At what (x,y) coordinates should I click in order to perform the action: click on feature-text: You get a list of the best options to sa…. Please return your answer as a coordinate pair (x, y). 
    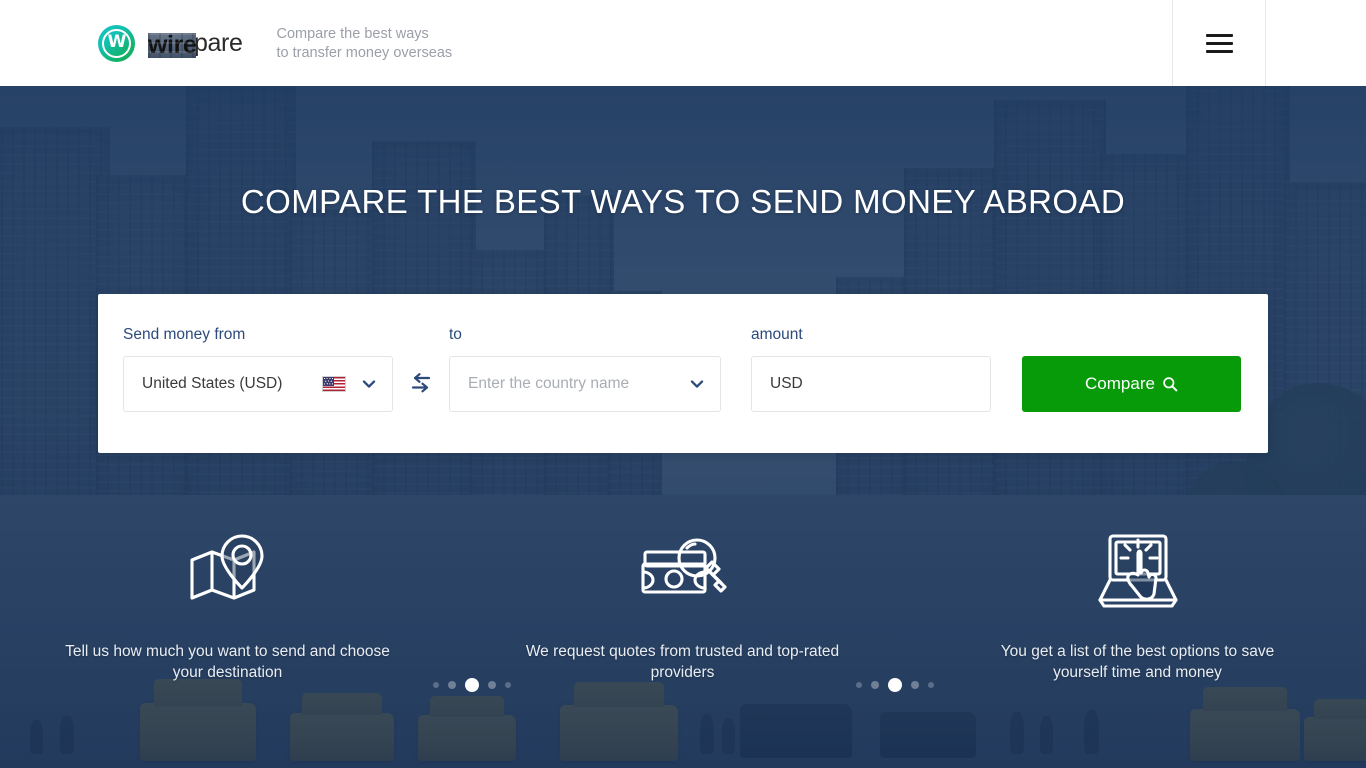
    Looking at the image, I should click on (1137, 662).